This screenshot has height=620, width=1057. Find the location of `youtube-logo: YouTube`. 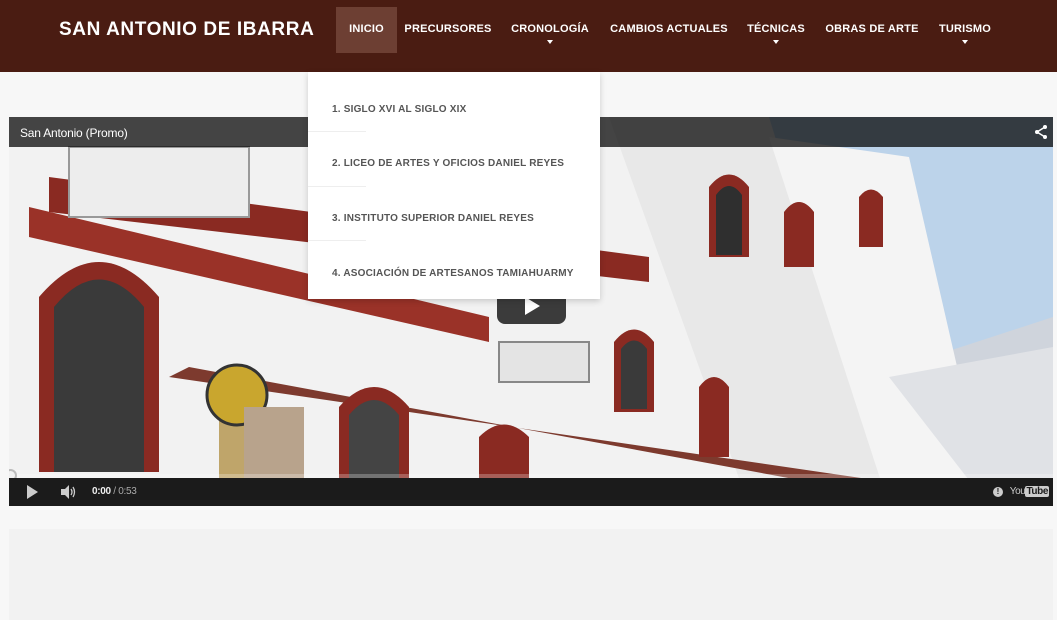

youtube-logo: YouTube is located at coordinates (1029, 491).